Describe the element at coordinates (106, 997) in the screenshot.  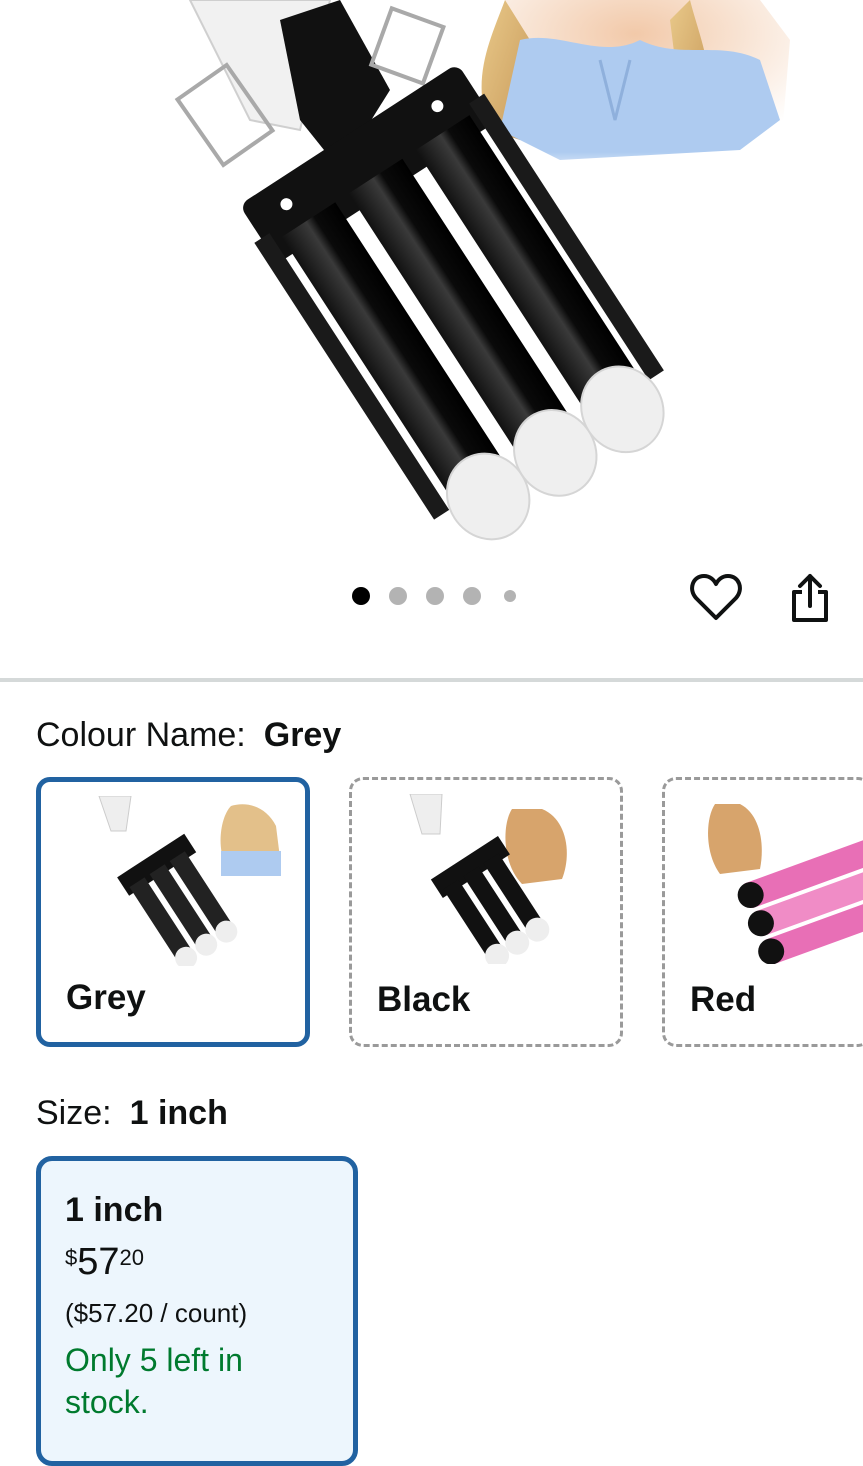
I see `colour-option-label: Grey` at that location.